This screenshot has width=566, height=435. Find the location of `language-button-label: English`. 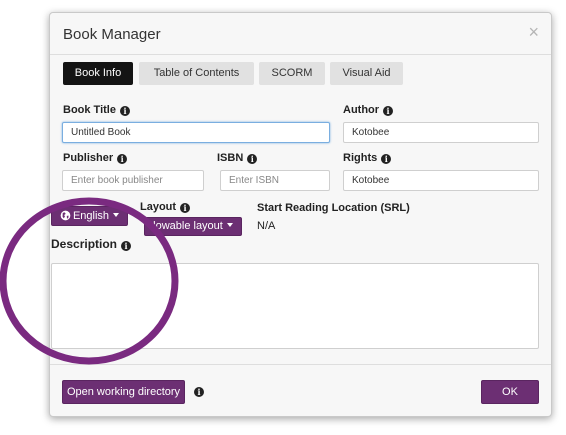

language-button-label: English is located at coordinates (91, 216).